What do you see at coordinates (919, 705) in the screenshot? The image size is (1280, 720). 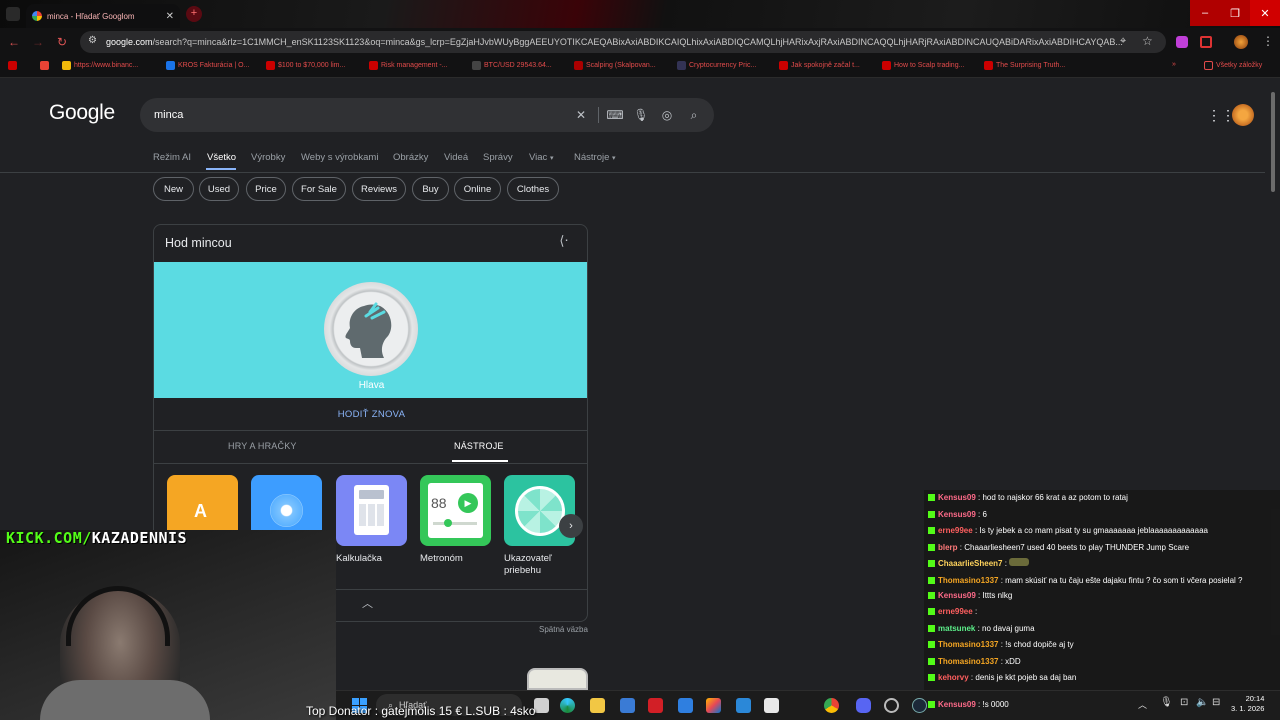 I see `steam-icon` at bounding box center [919, 705].